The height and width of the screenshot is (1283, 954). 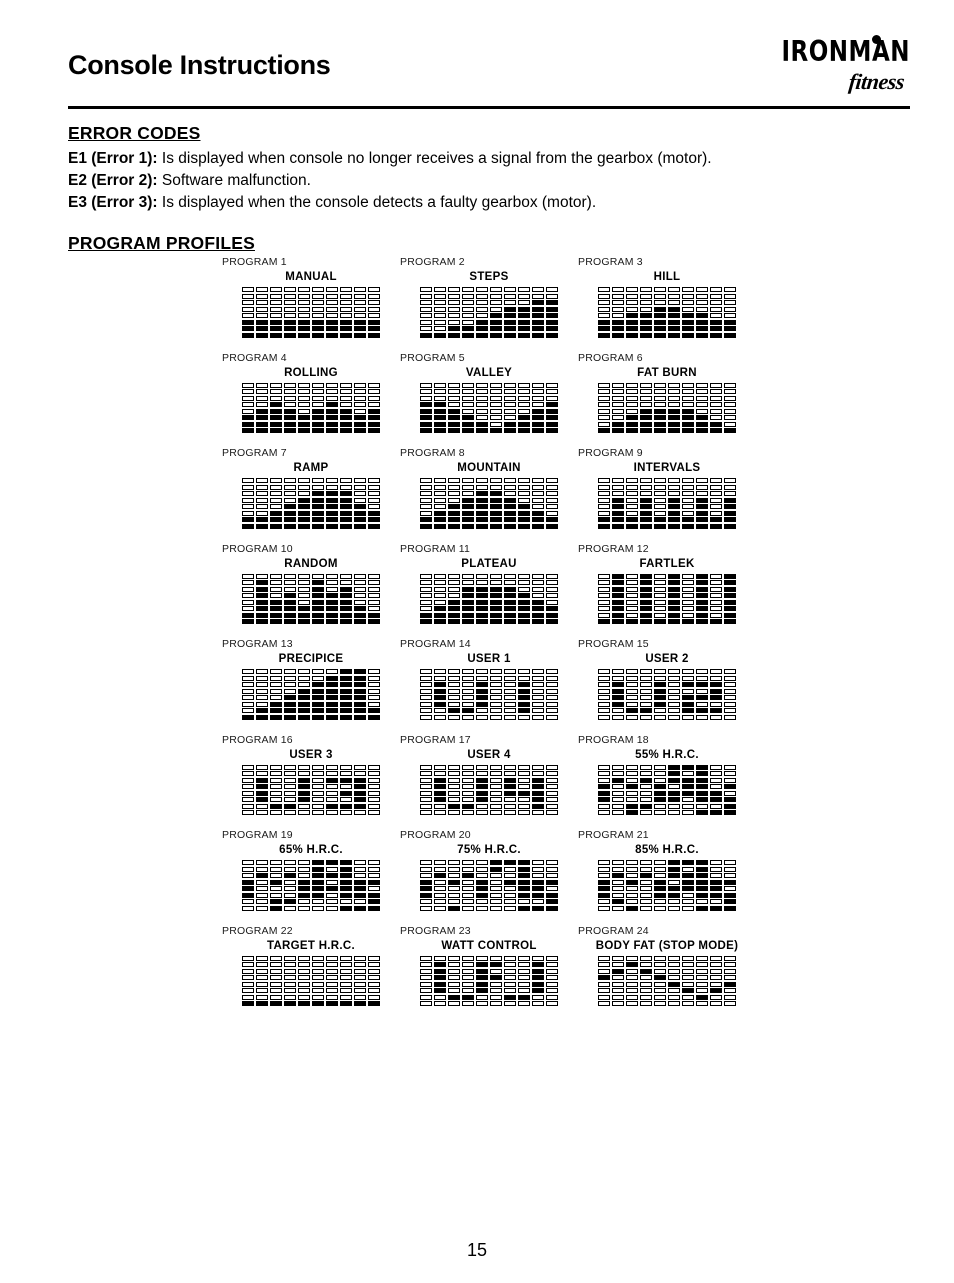 I want to click on program-number: PROGRAM 2, so click(x=432, y=262).